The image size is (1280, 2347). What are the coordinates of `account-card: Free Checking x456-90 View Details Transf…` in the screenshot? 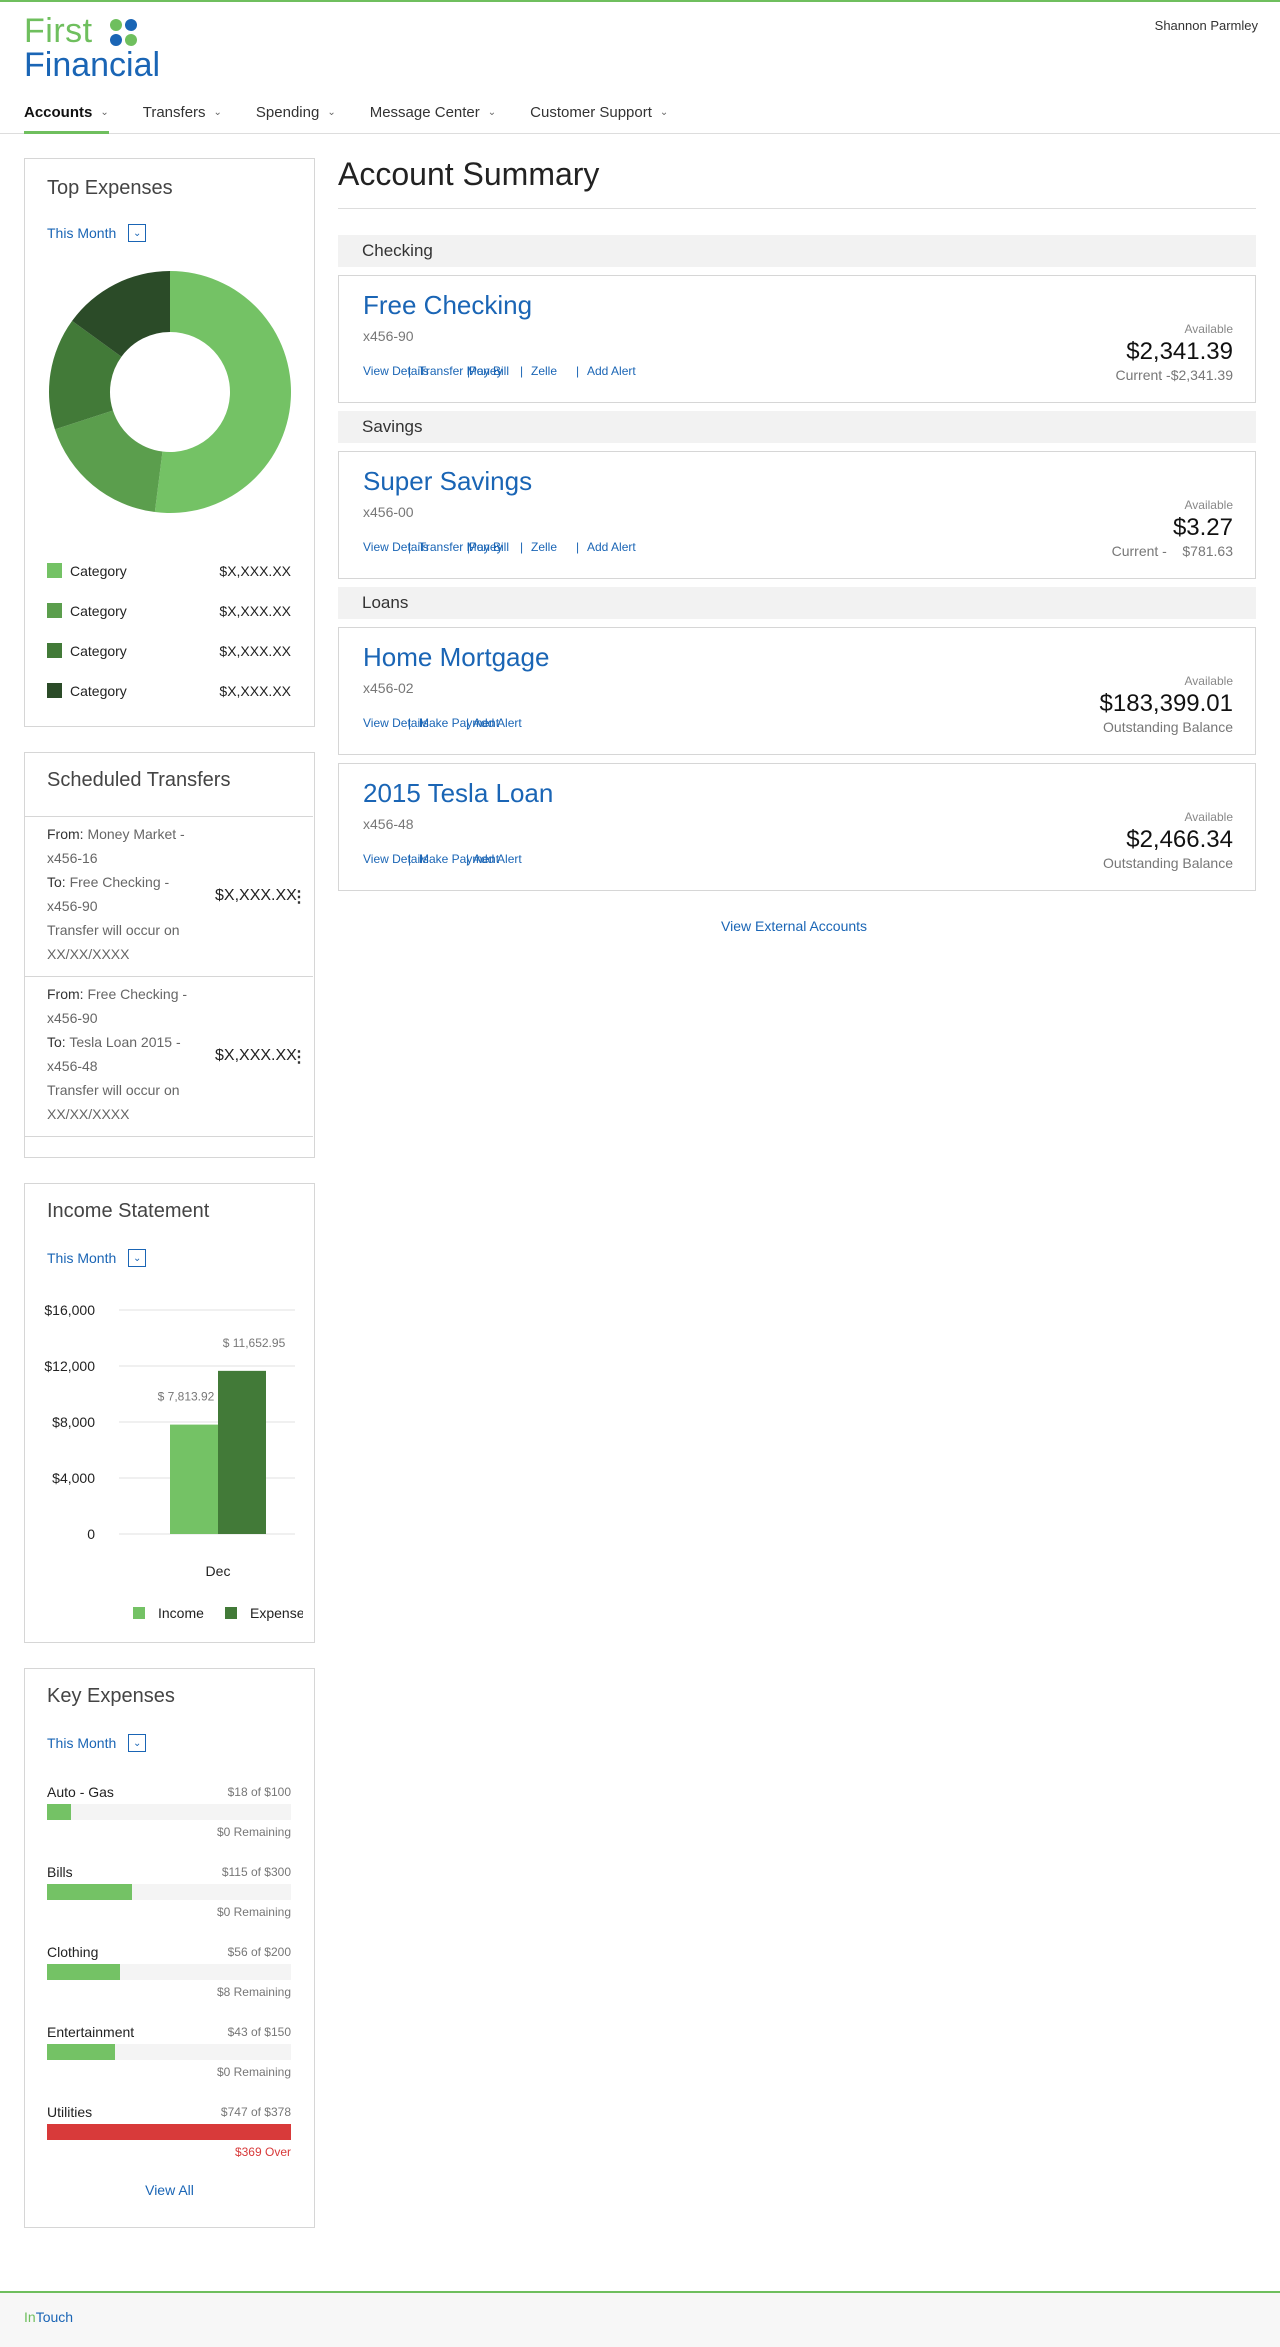 It's located at (797, 339).